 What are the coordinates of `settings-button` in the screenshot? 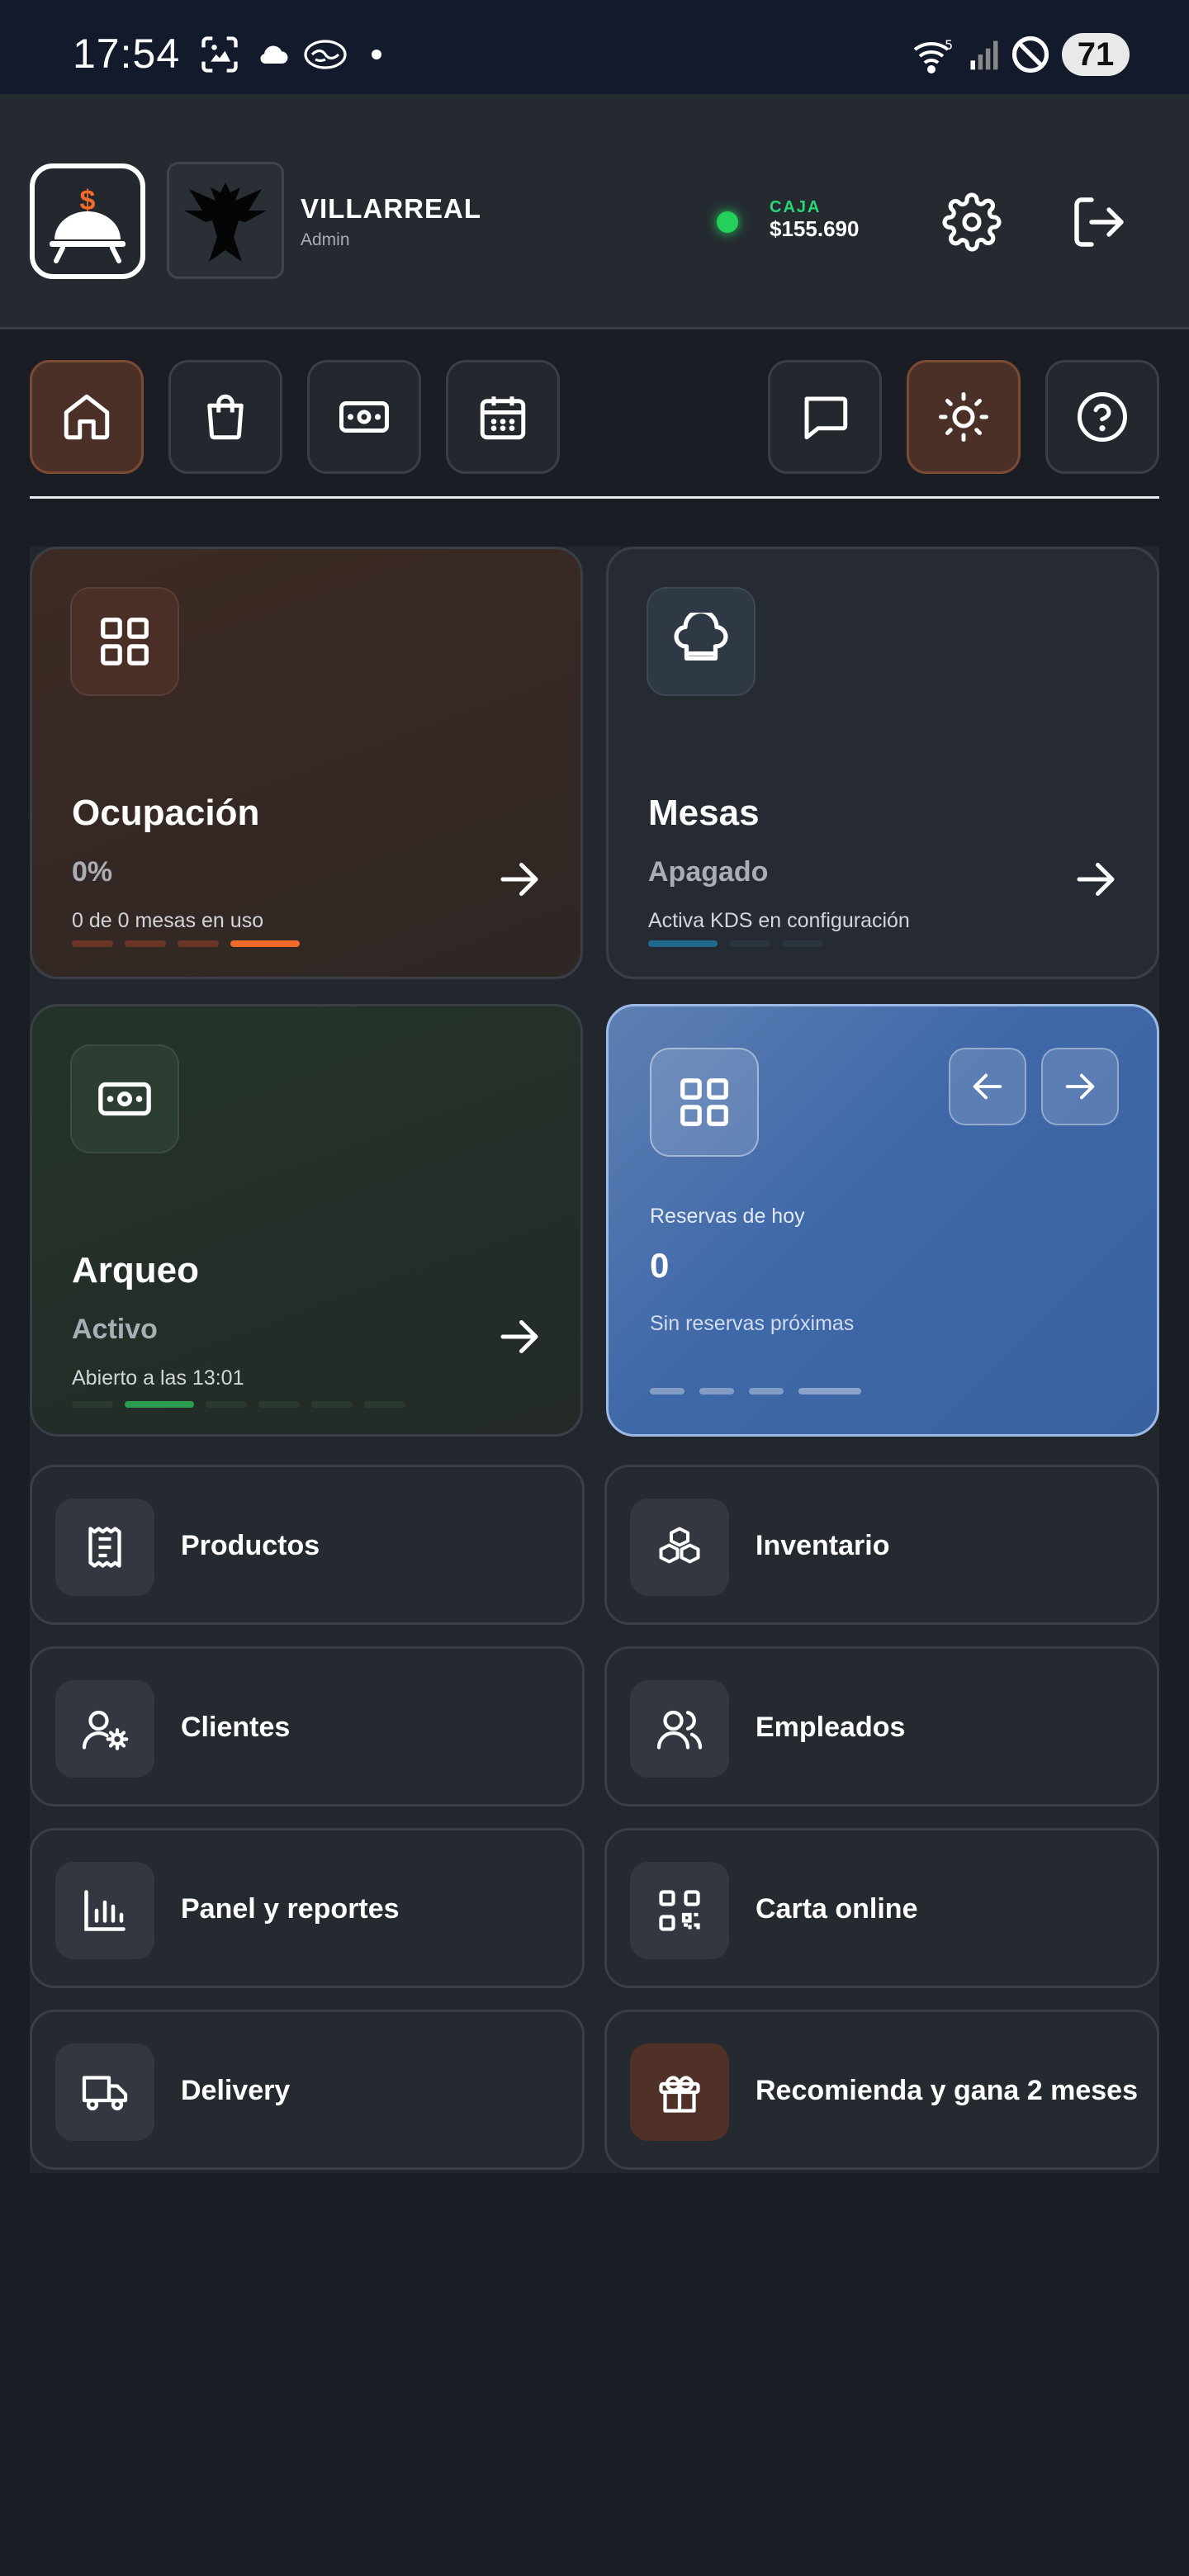 It's located at (972, 222).